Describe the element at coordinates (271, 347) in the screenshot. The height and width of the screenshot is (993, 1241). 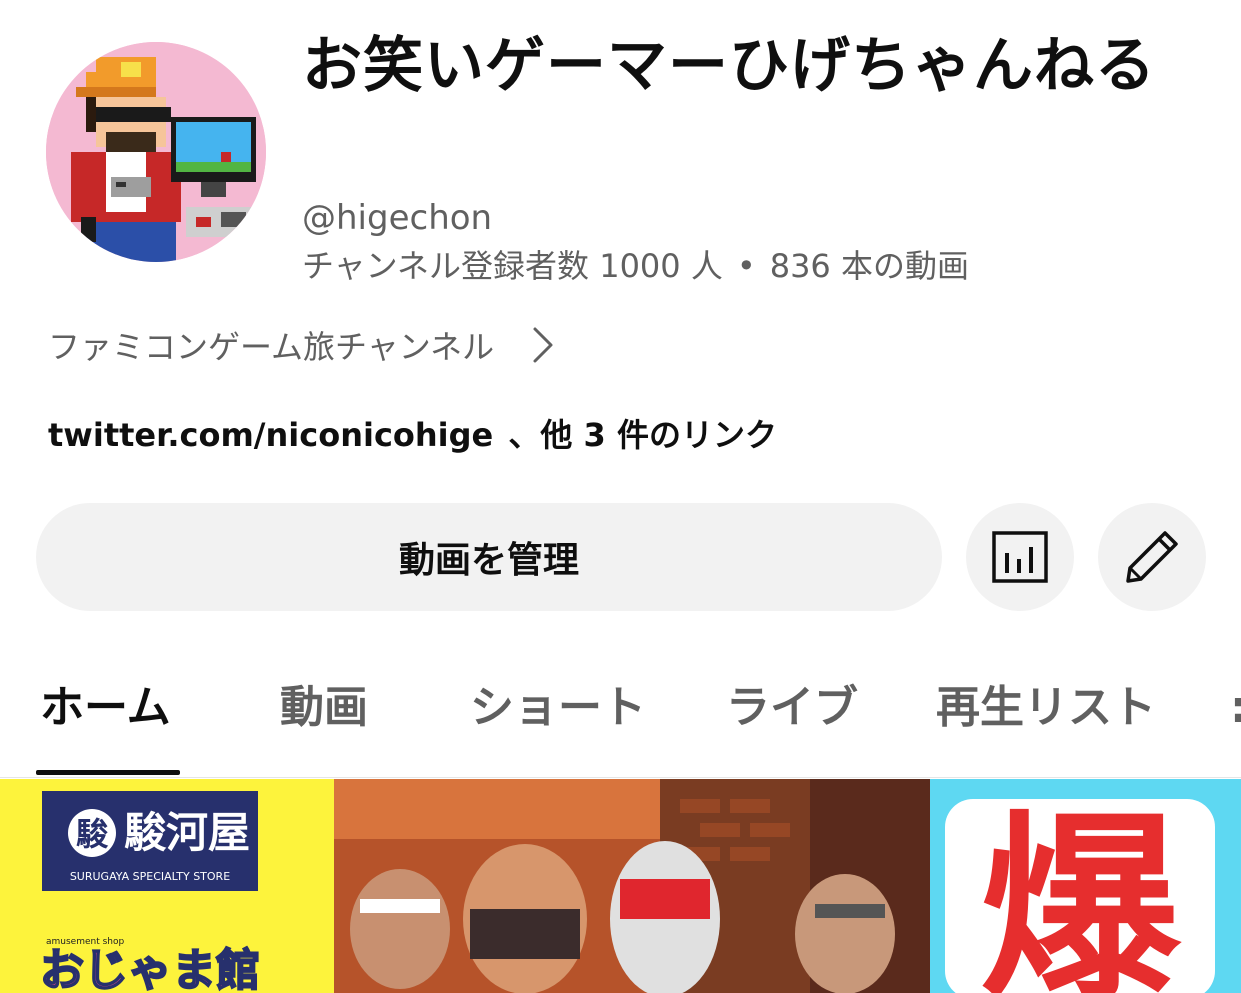
I see `description-text: ファミコンゲーム旅チャンネル` at that location.